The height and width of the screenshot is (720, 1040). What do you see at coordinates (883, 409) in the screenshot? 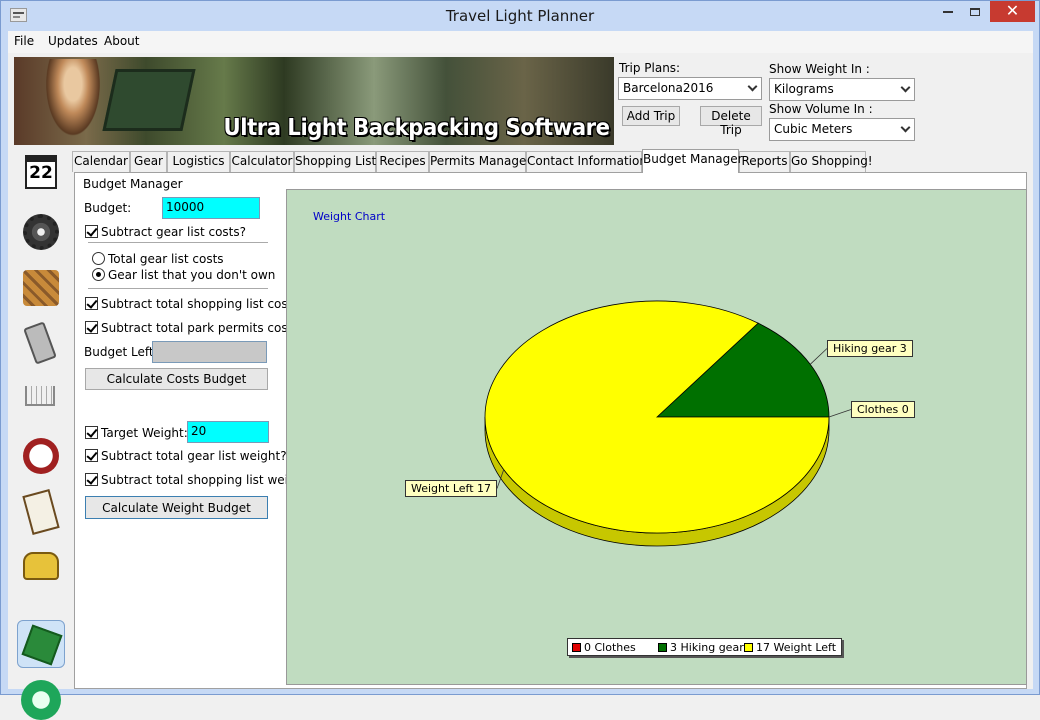
I see `callout-clothes: Clothes 0` at bounding box center [883, 409].